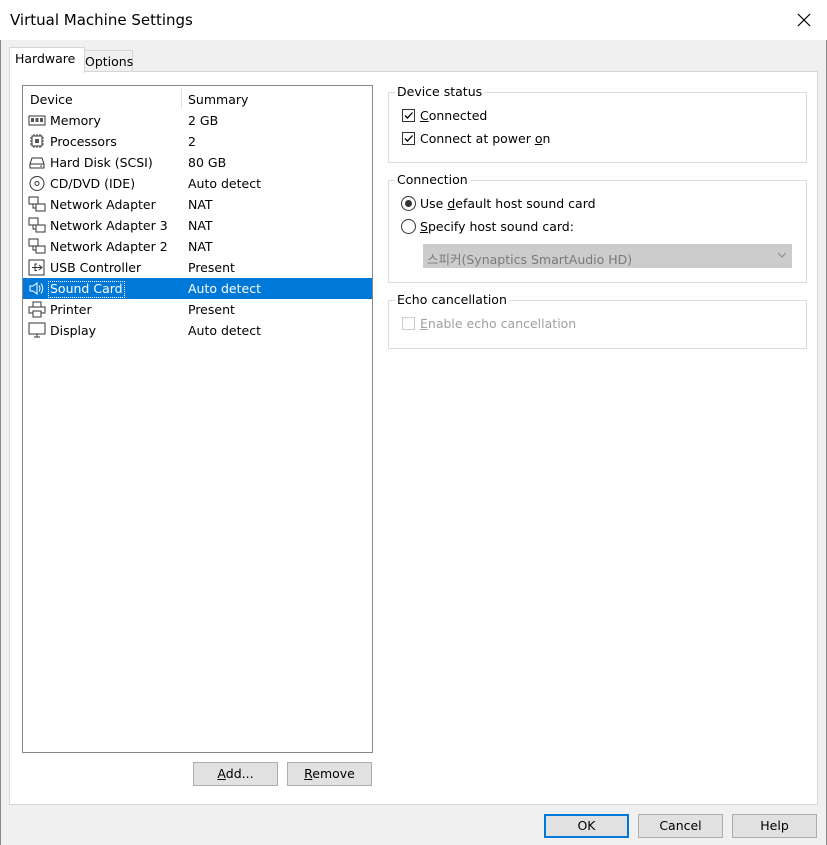  What do you see at coordinates (197, 141) in the screenshot?
I see `device-row-processors: Processors 2` at bounding box center [197, 141].